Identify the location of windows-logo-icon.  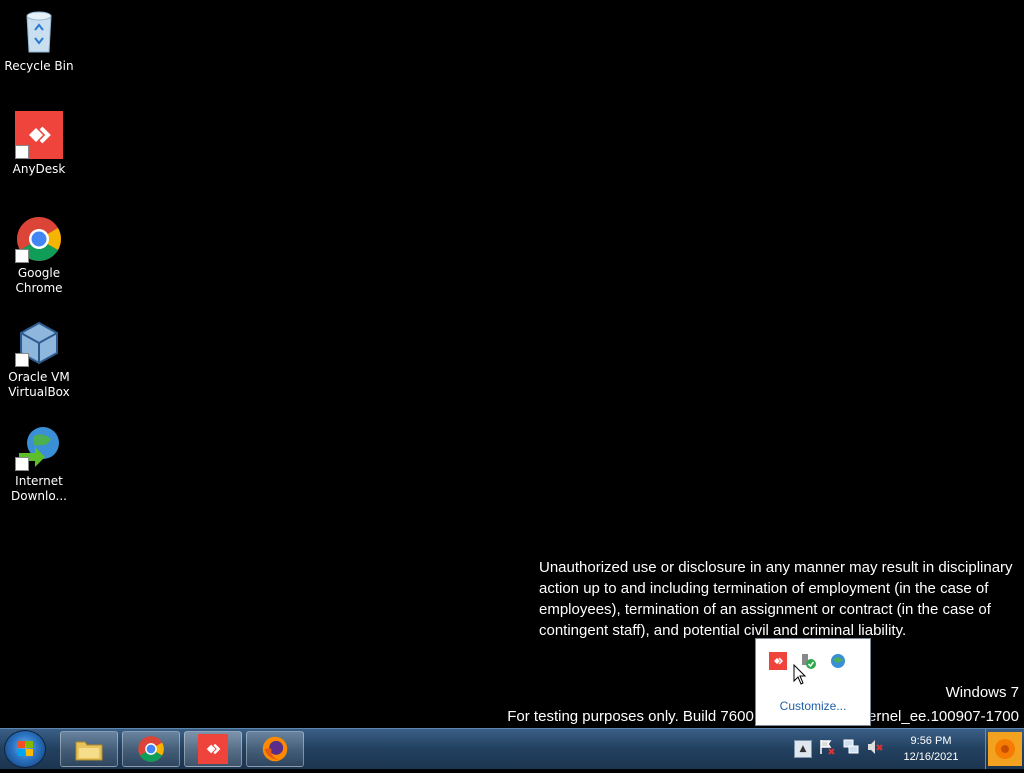
(25, 748).